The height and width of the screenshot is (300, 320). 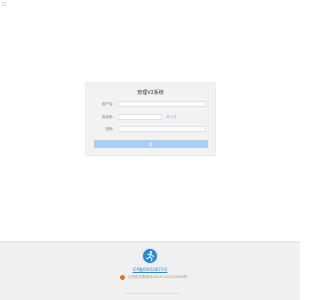 I want to click on login-card: 管理V2系统 用户名： 验证码： 看不清 密码： 登, so click(x=150, y=119).